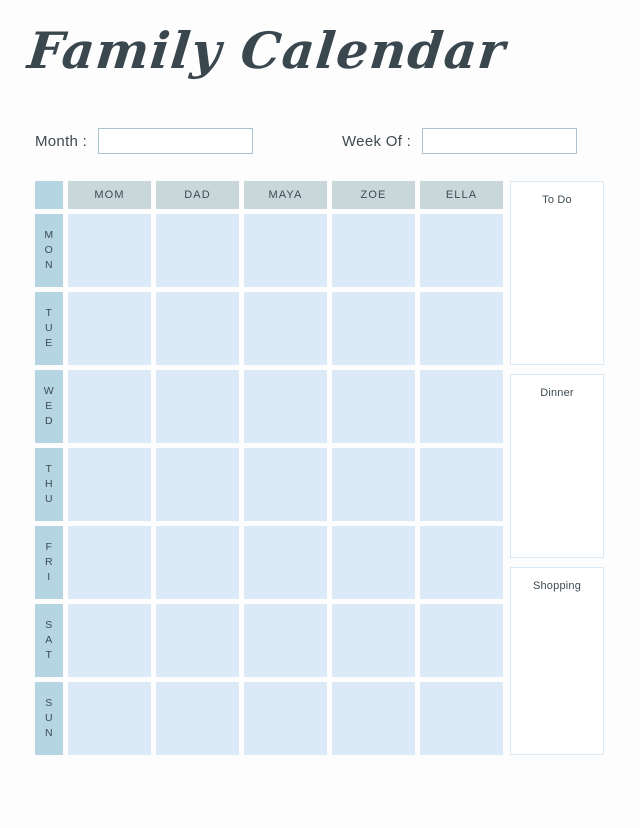 This screenshot has height=828, width=640. I want to click on entry-cell-sun-mom, so click(109, 718).